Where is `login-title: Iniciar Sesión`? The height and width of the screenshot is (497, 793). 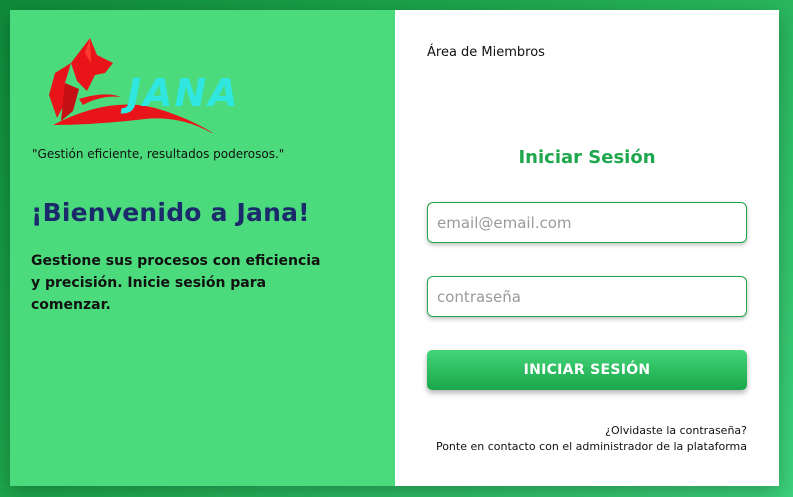 login-title: Iniciar Sesión is located at coordinates (587, 157).